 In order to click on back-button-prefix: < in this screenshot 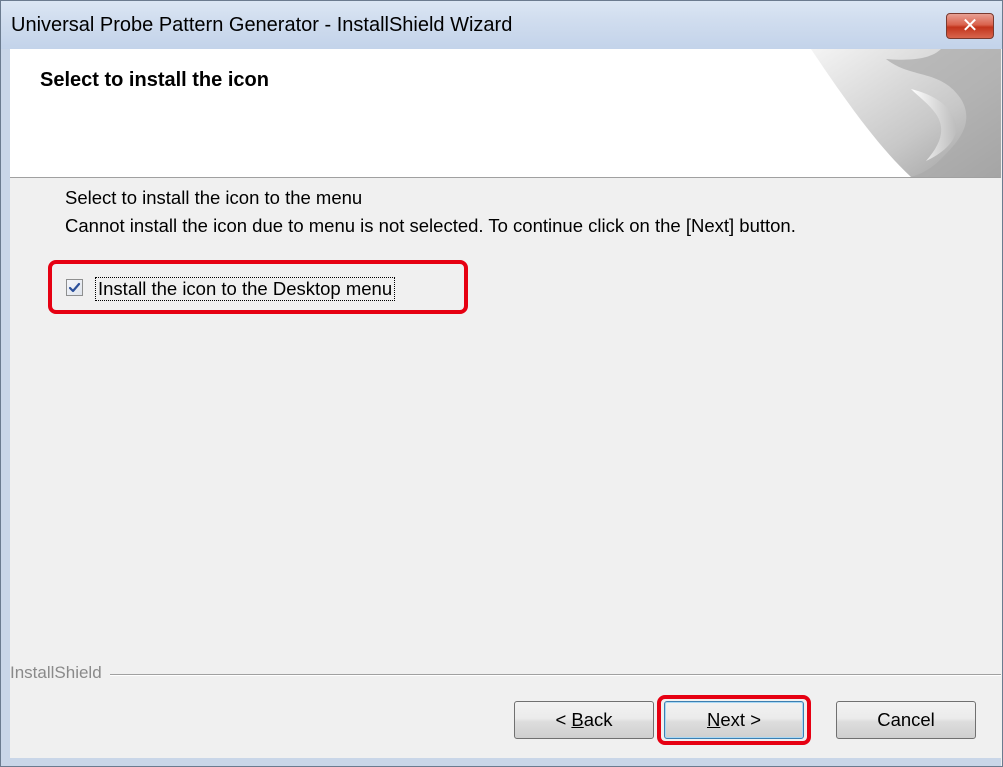, I will do `click(563, 719)`.